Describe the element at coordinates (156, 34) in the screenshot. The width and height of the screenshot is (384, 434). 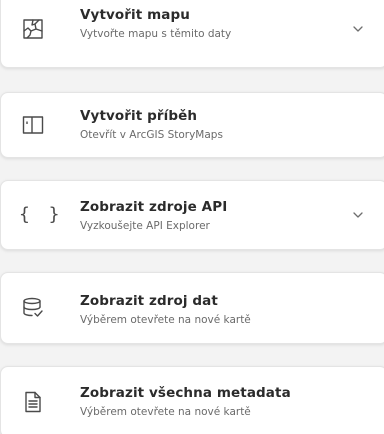
I see `create-map-subtitle: Vytvořte mapu s těmito daty` at that location.